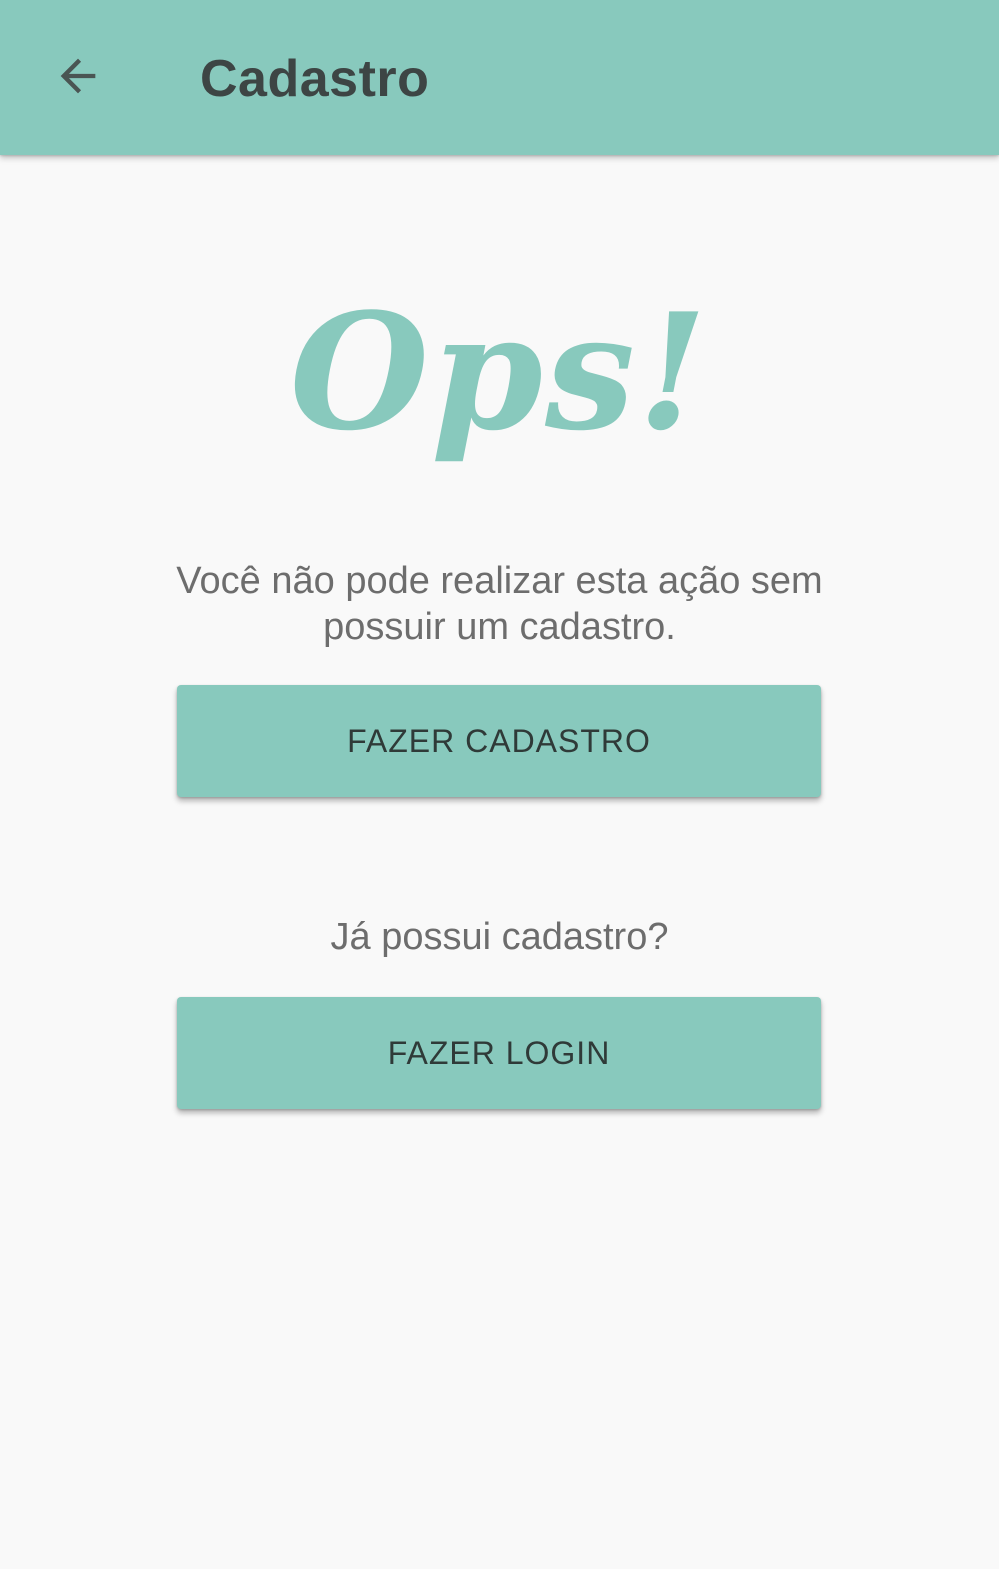 The width and height of the screenshot is (999, 1569). What do you see at coordinates (499, 937) in the screenshot?
I see `login-prompt: Já possui cadastro?` at bounding box center [499, 937].